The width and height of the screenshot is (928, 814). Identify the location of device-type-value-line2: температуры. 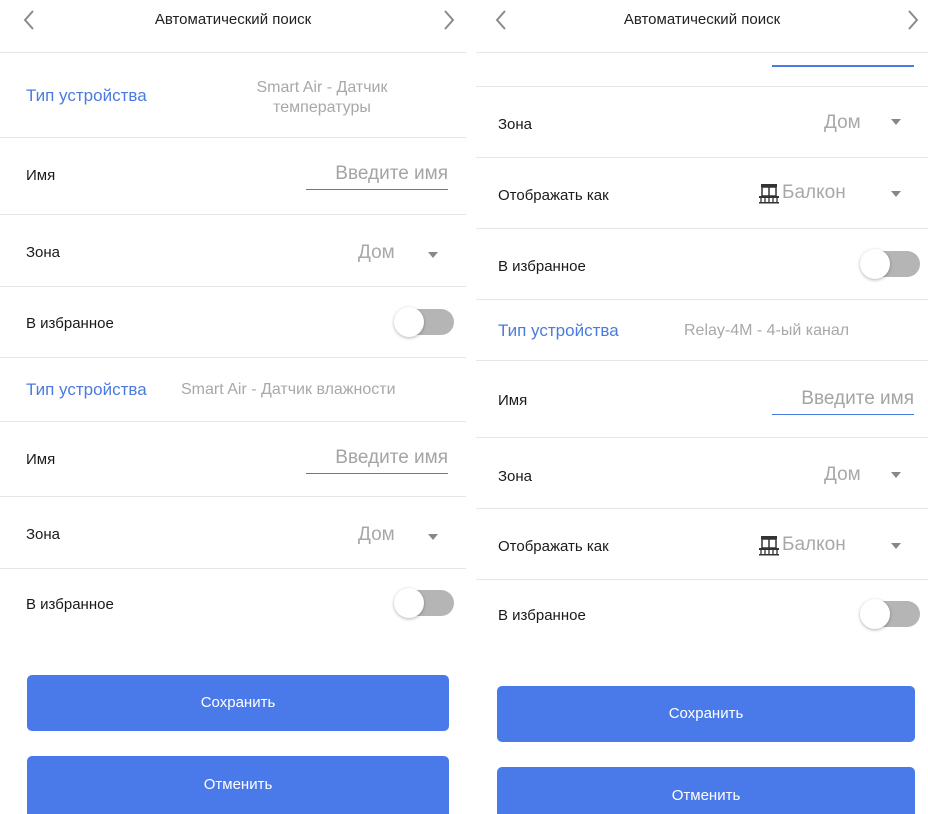
(322, 107).